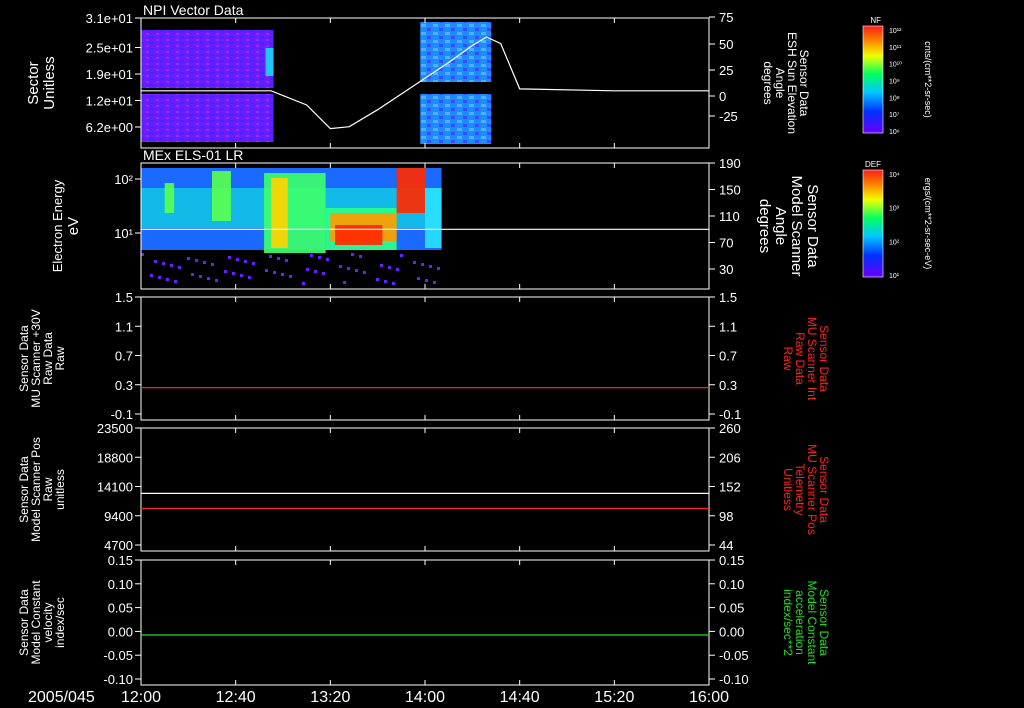 This screenshot has height=708, width=1024. Describe the element at coordinates (722, 96) in the screenshot. I see `right-tick-label: 0` at that location.